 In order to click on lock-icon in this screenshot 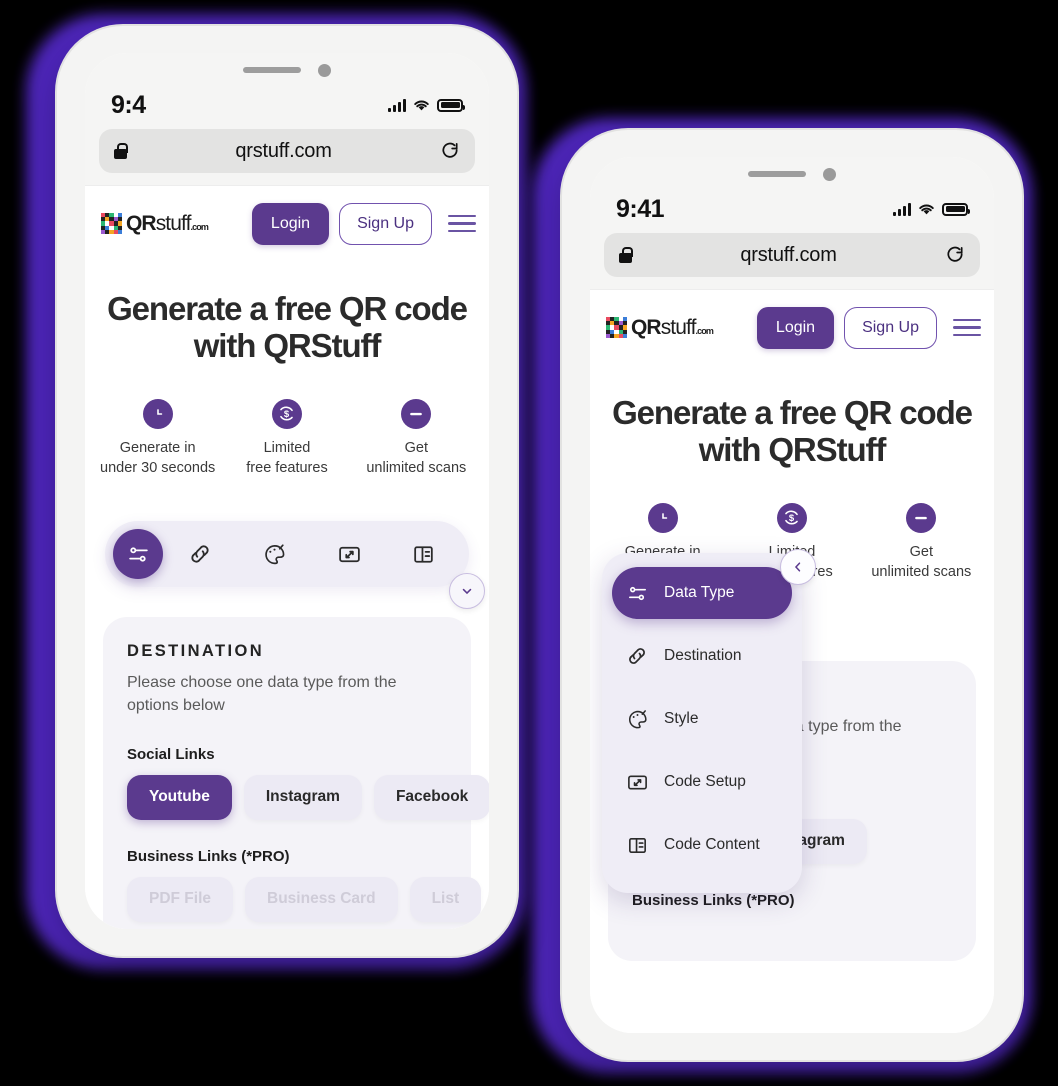, I will do `click(121, 151)`.